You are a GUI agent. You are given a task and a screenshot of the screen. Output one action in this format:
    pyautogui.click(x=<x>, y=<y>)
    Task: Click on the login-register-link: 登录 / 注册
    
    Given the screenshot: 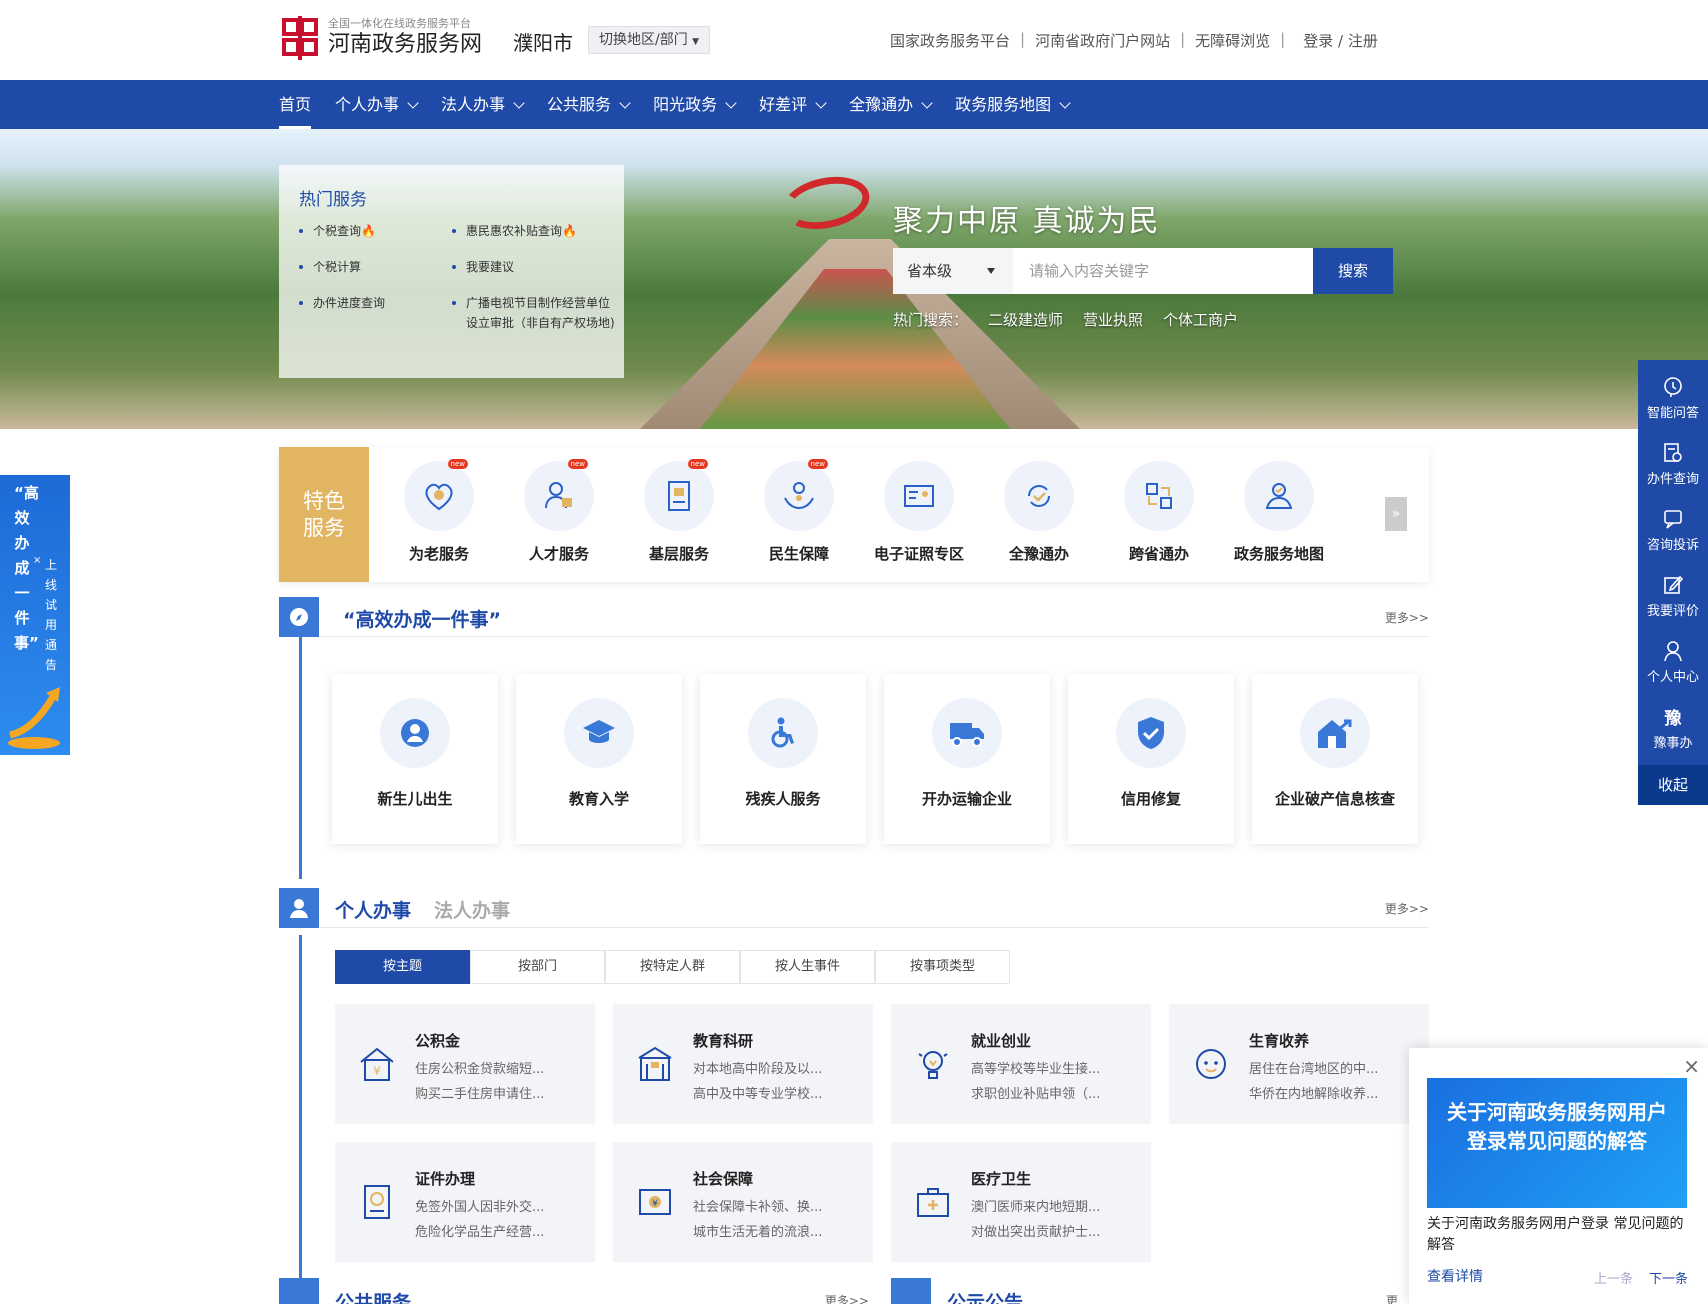 What is the action you would take?
    pyautogui.click(x=1340, y=40)
    